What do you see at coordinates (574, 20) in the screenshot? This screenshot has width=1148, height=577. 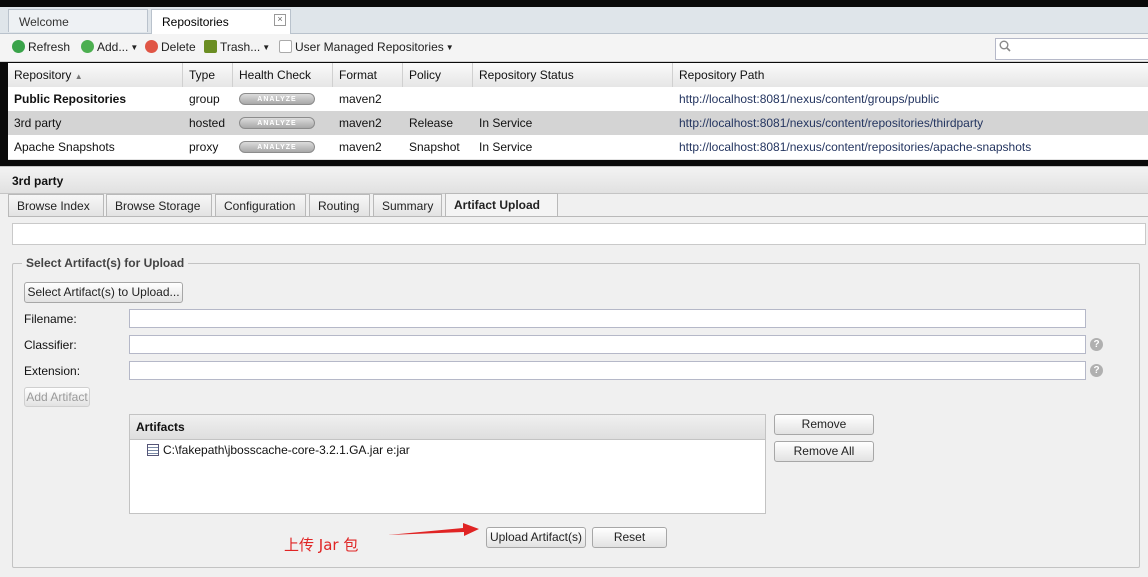 I see `top-tab-bar: Welcome Repositories ×` at bounding box center [574, 20].